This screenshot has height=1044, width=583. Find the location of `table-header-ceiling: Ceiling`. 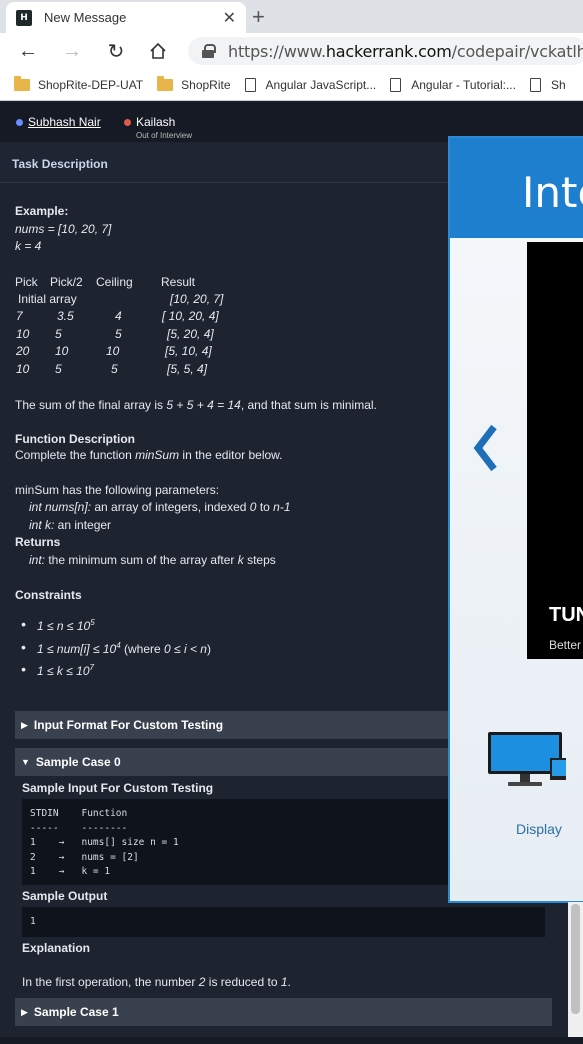

table-header-ceiling: Ceiling is located at coordinates (114, 282).